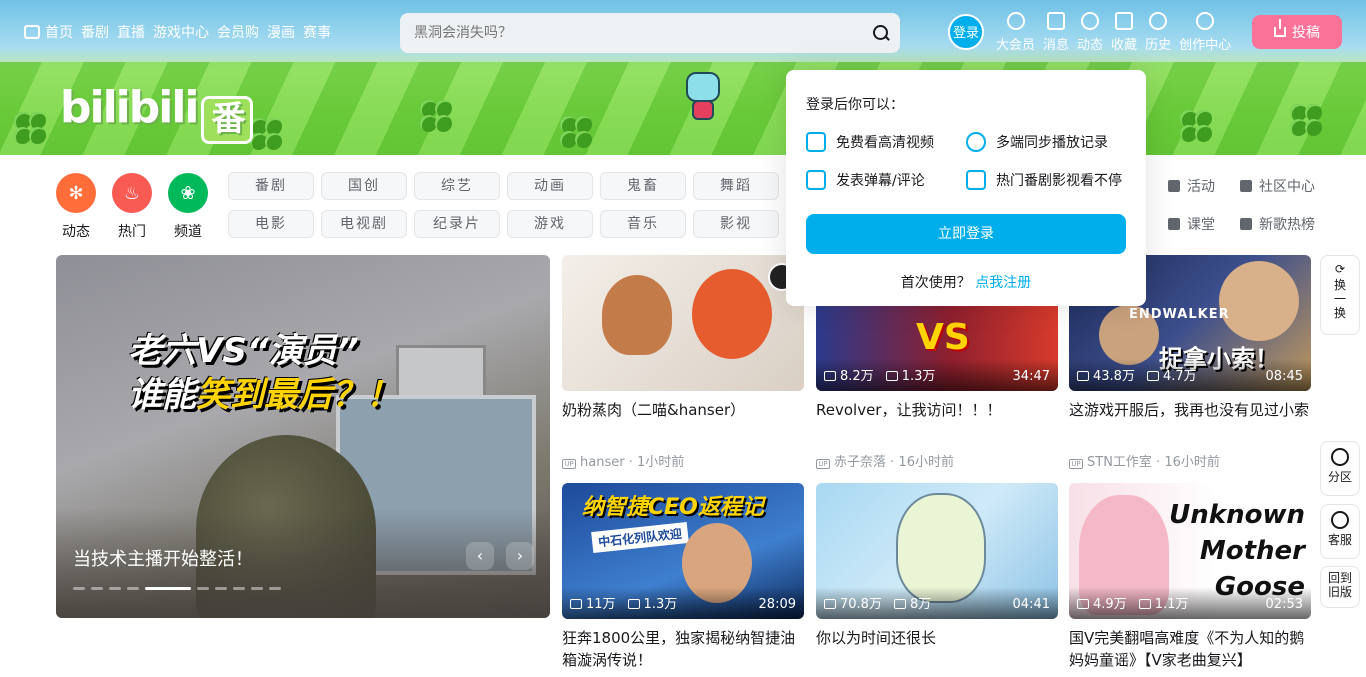  I want to click on customer-service-button: 客服, so click(1340, 531).